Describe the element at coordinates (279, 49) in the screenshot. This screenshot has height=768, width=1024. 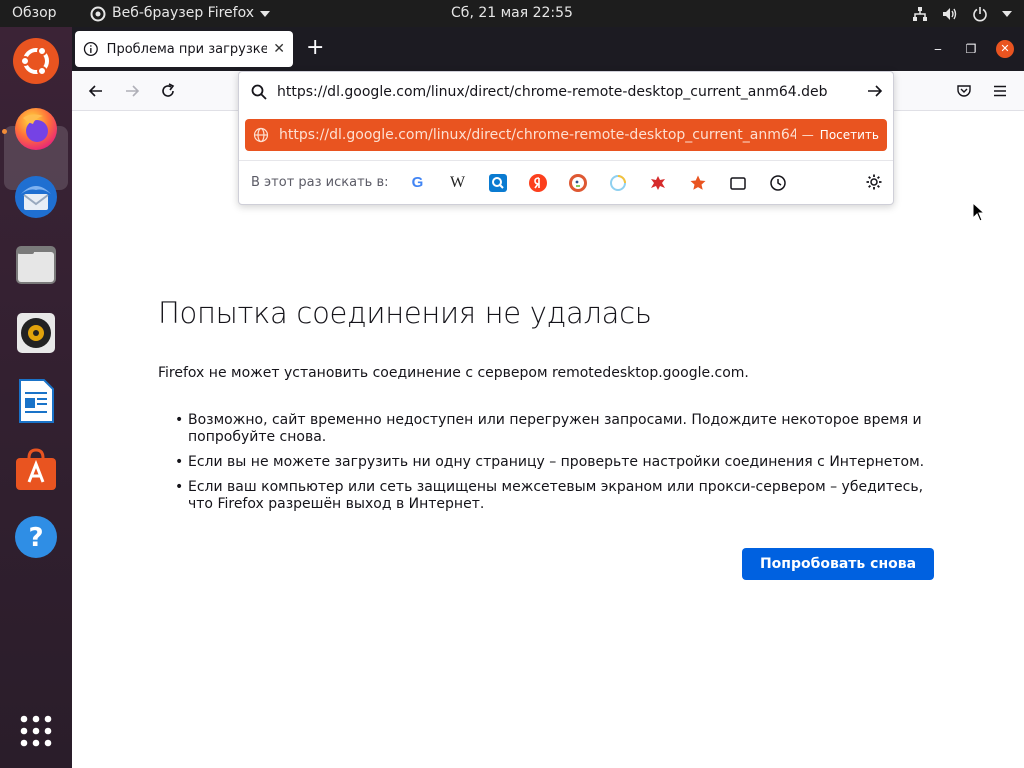
I see `close-icon: ✕` at that location.